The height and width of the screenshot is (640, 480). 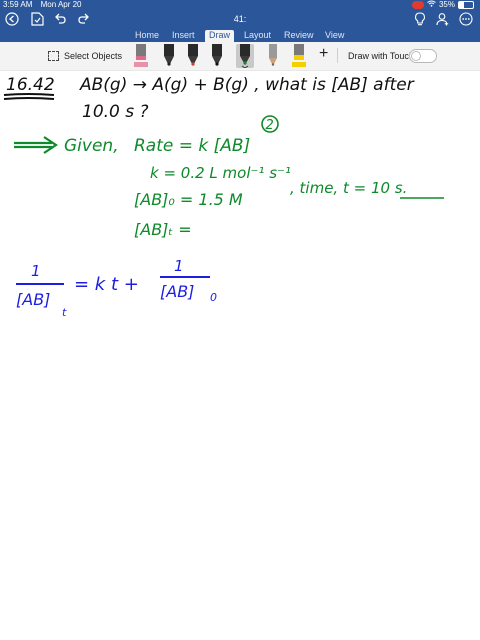 What do you see at coordinates (247, 85) in the screenshot?
I see `problem-text-line-1: AB(g) → A(g) + B(g) , what is [AB] after` at bounding box center [247, 85].